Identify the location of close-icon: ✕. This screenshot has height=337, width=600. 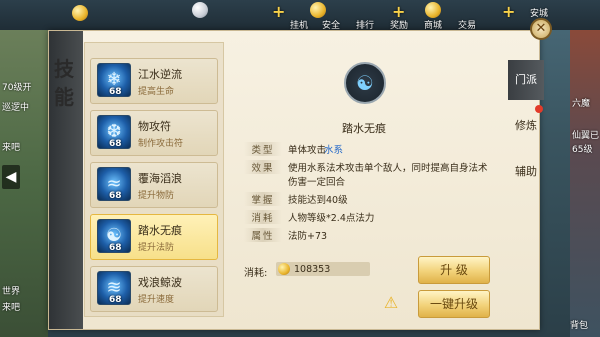
(541, 29).